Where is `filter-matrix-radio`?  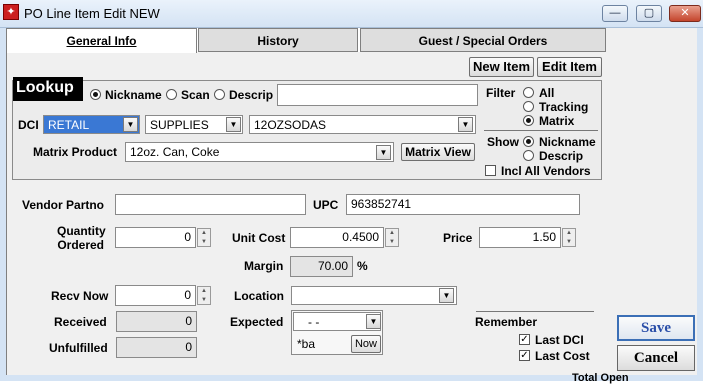 filter-matrix-radio is located at coordinates (528, 120).